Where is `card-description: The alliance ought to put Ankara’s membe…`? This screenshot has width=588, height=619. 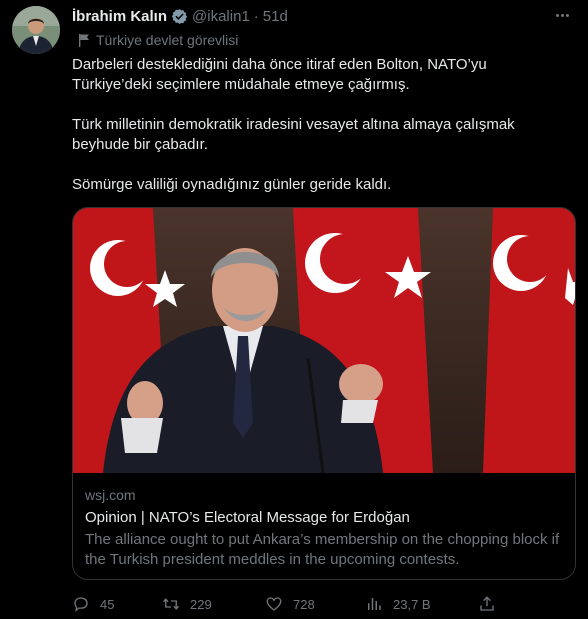
card-description: The alliance ought to put Ankara’s membe… is located at coordinates (322, 549).